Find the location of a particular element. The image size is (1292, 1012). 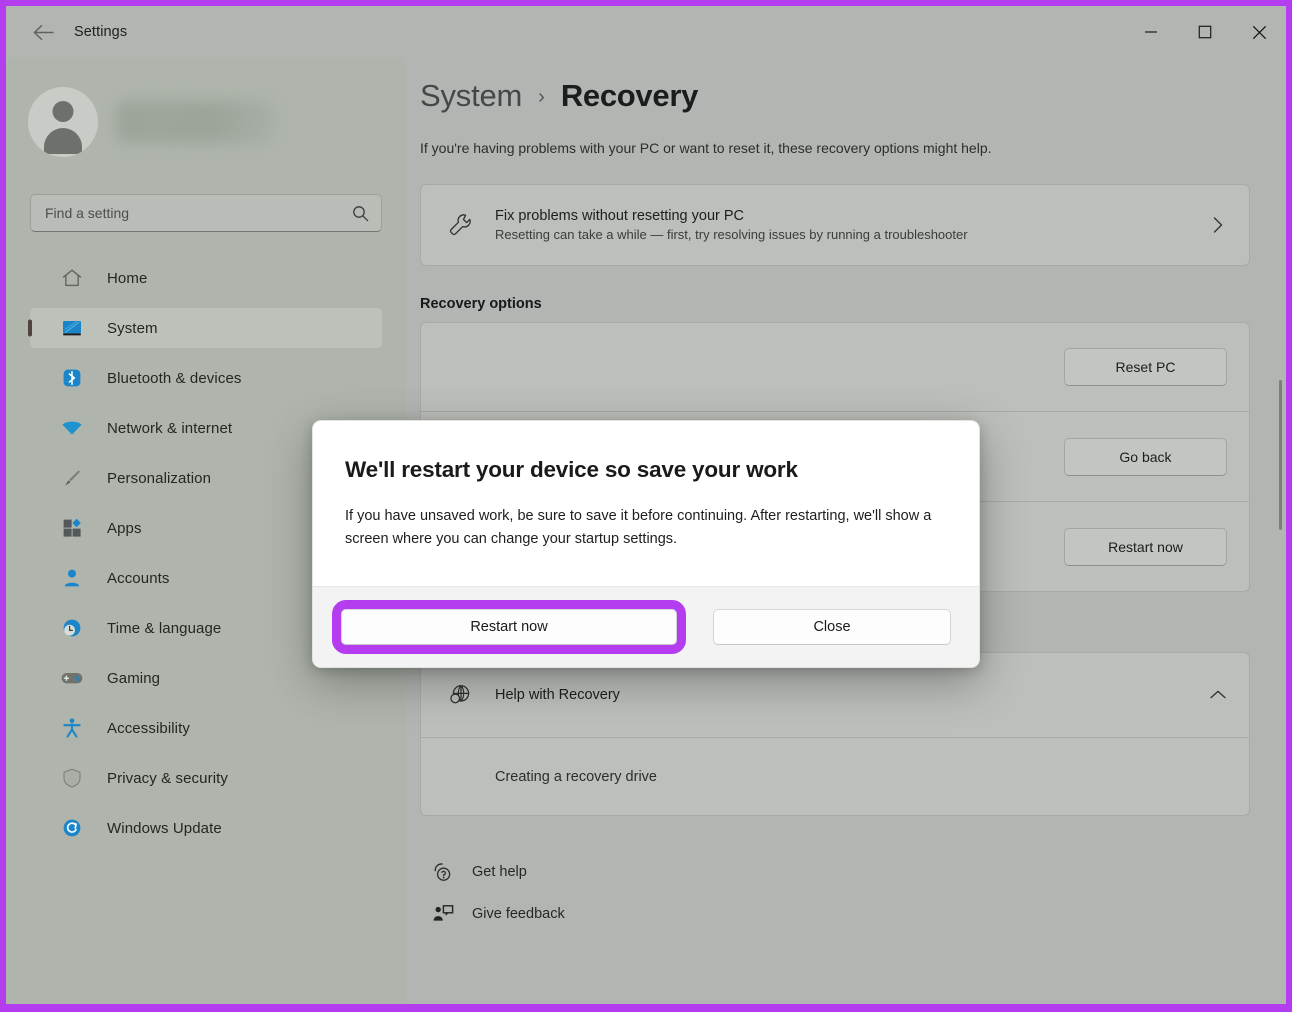

sidebar-item-label: Home is located at coordinates (127, 278).